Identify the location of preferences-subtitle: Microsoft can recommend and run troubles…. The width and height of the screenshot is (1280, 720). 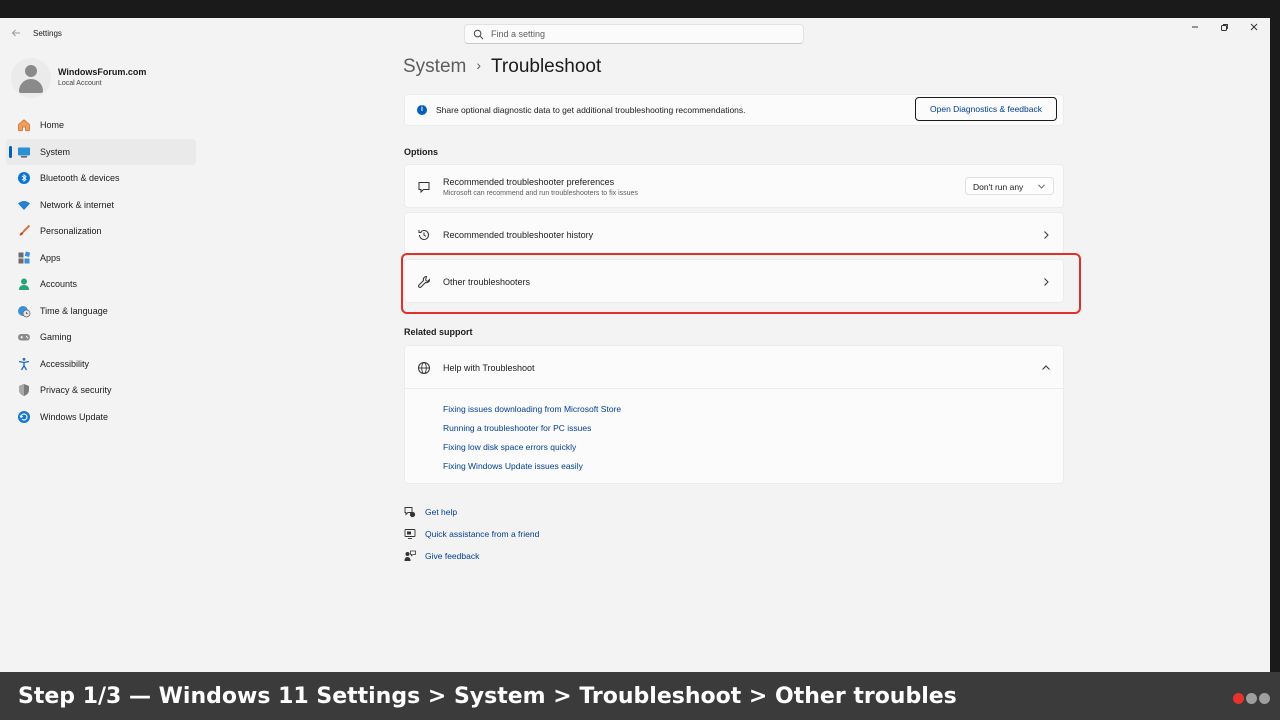
(540, 193).